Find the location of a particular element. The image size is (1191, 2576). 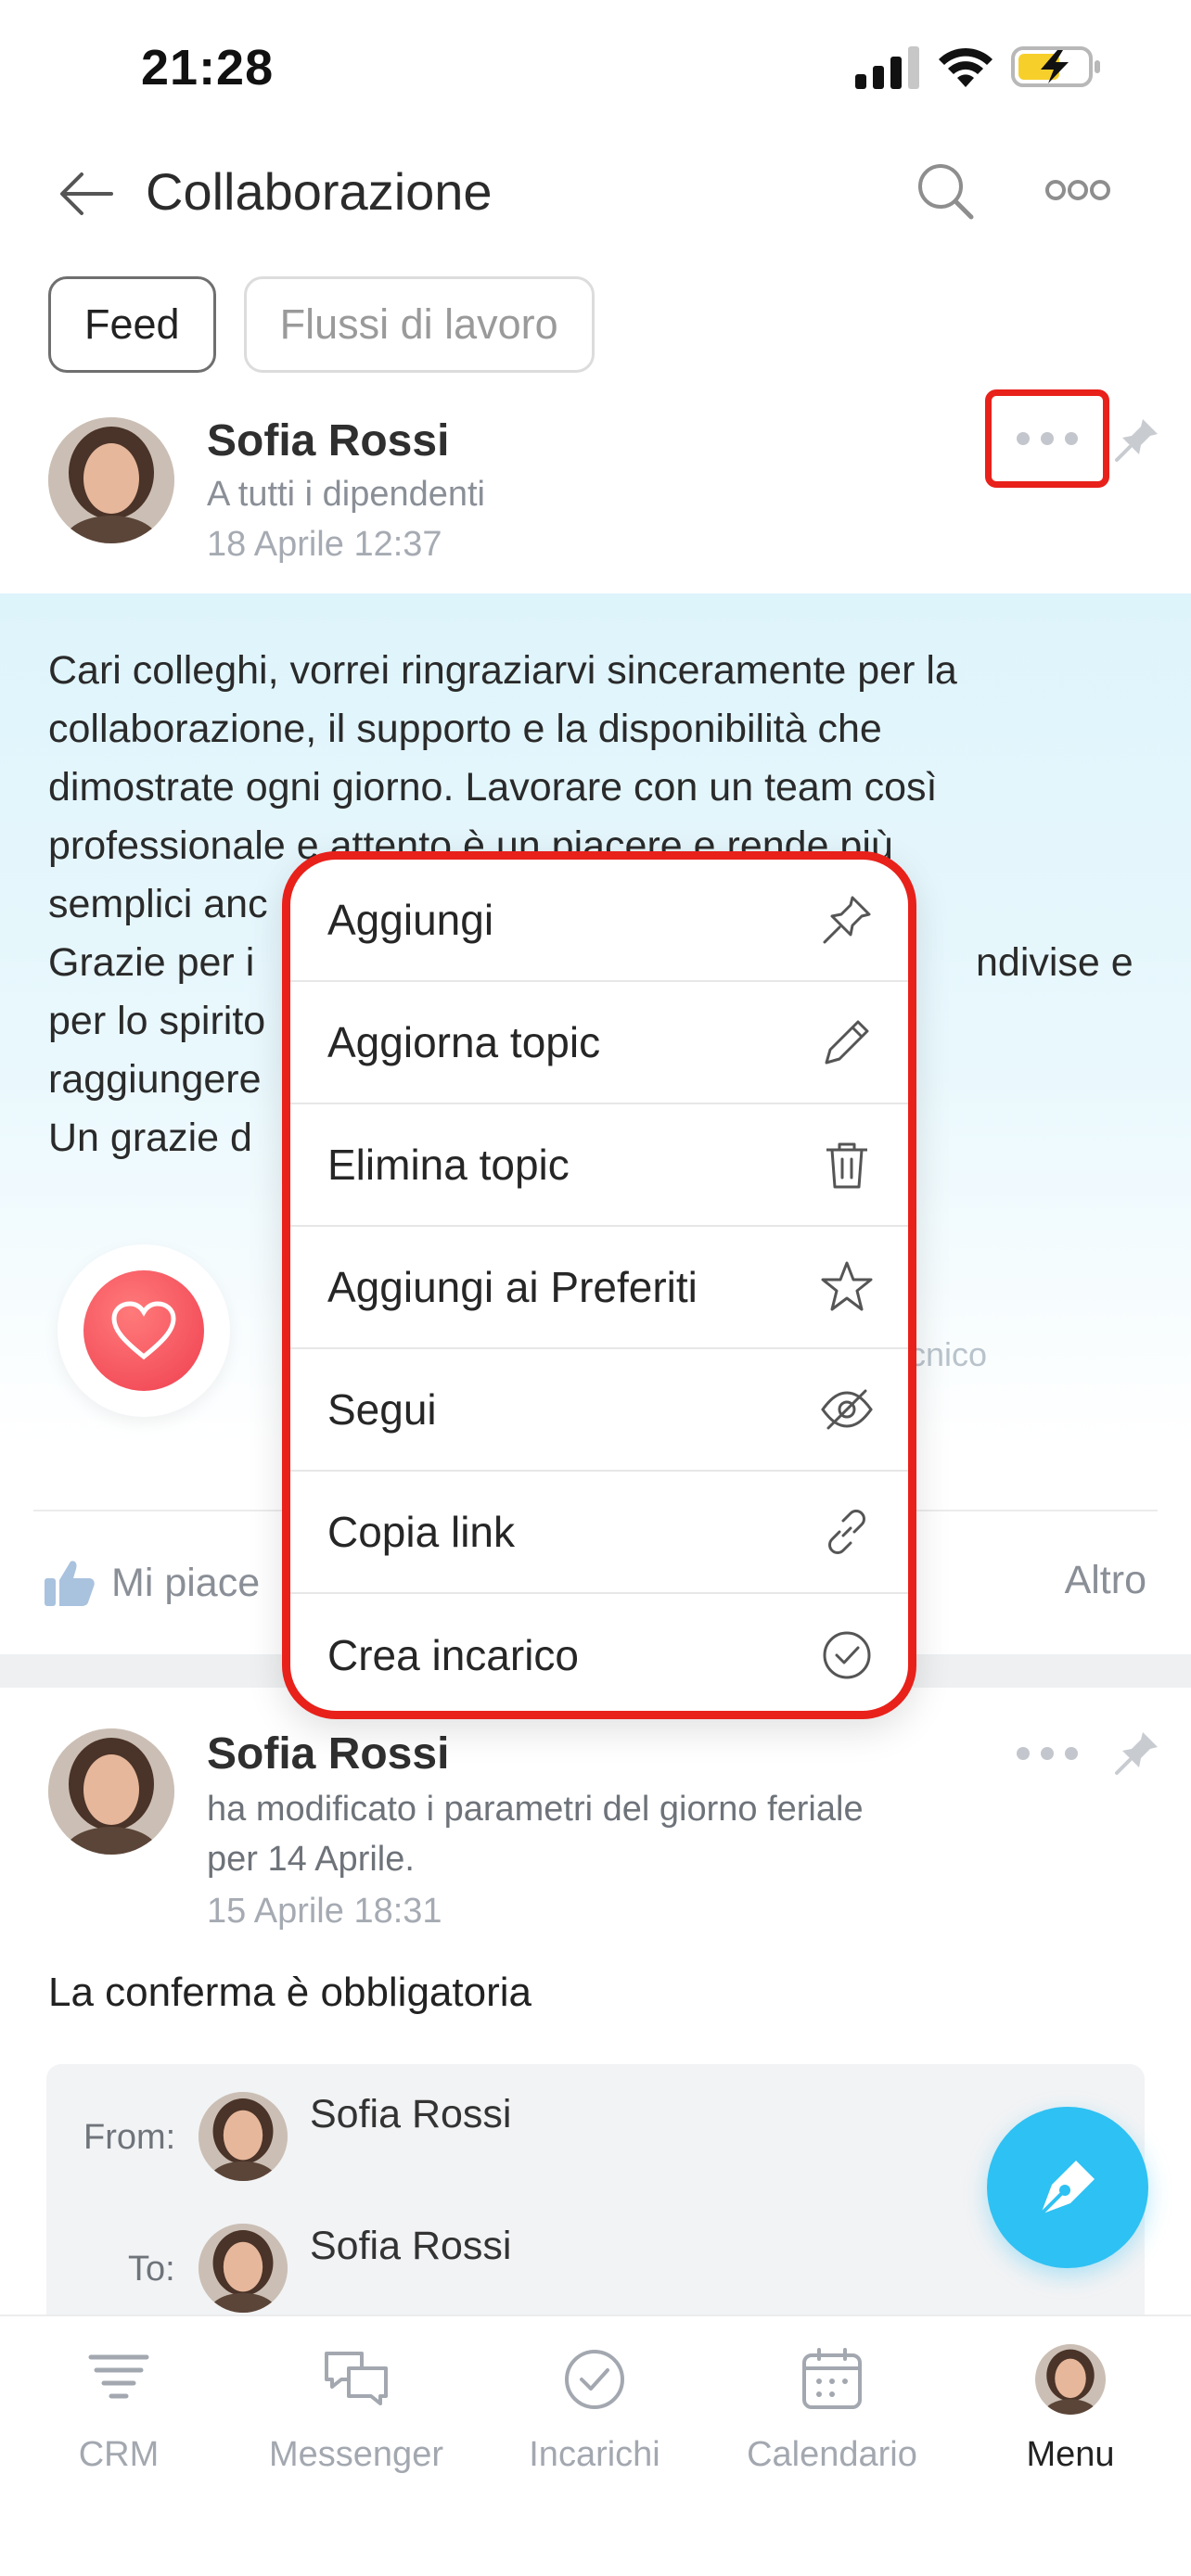

cellular-signal-icon is located at coordinates (887, 67).